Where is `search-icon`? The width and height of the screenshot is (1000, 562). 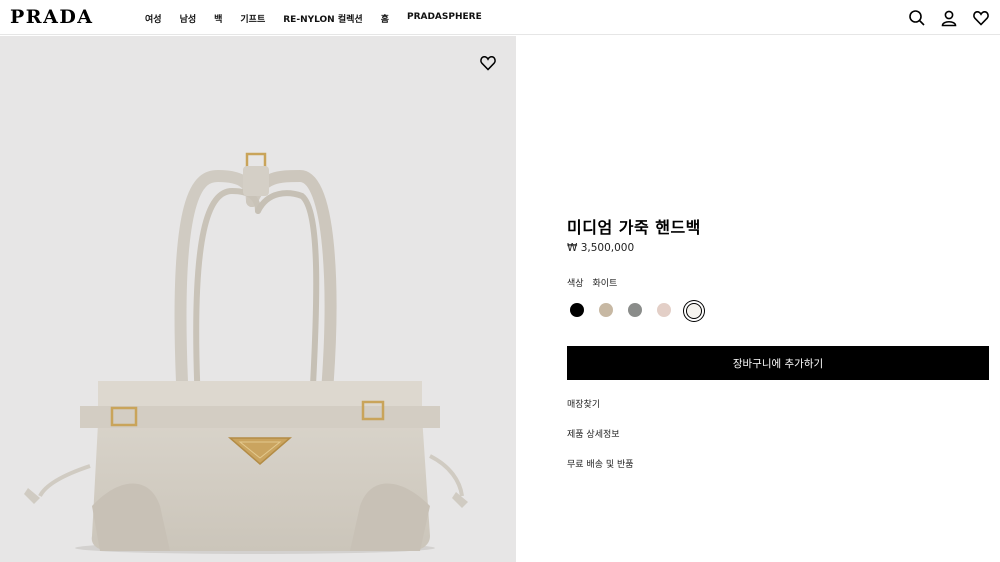
search-icon is located at coordinates (917, 18).